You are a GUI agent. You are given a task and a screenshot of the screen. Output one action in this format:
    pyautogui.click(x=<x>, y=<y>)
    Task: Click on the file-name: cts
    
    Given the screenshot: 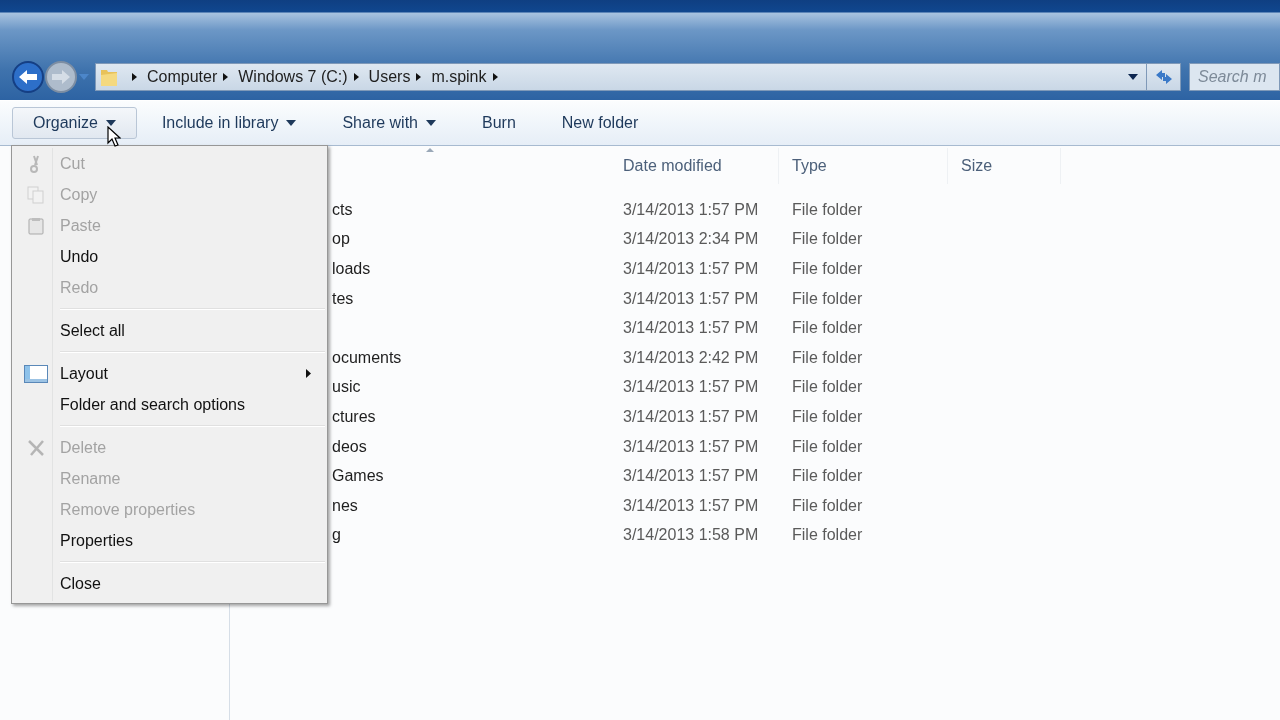 What is the action you would take?
    pyautogui.click(x=342, y=209)
    